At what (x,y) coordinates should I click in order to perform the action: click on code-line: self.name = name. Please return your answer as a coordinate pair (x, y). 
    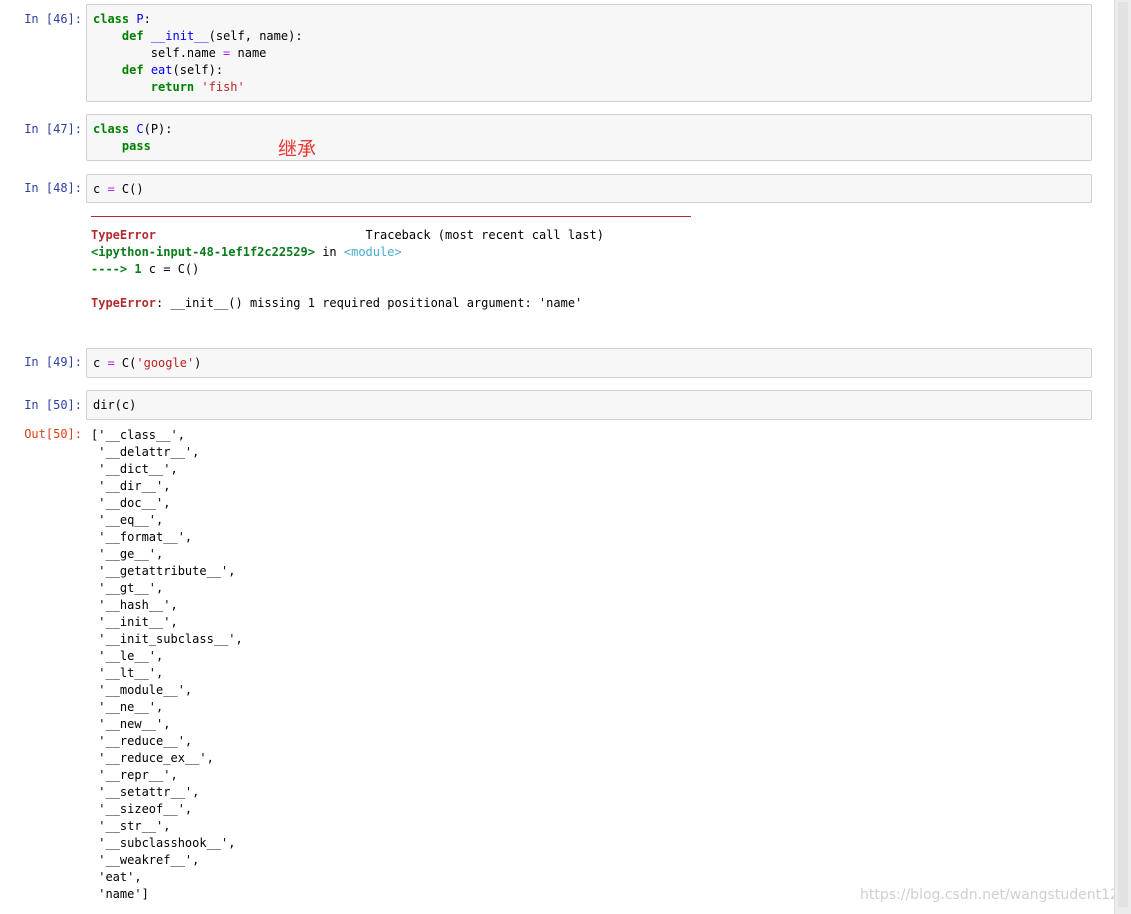
    Looking at the image, I should click on (180, 53).